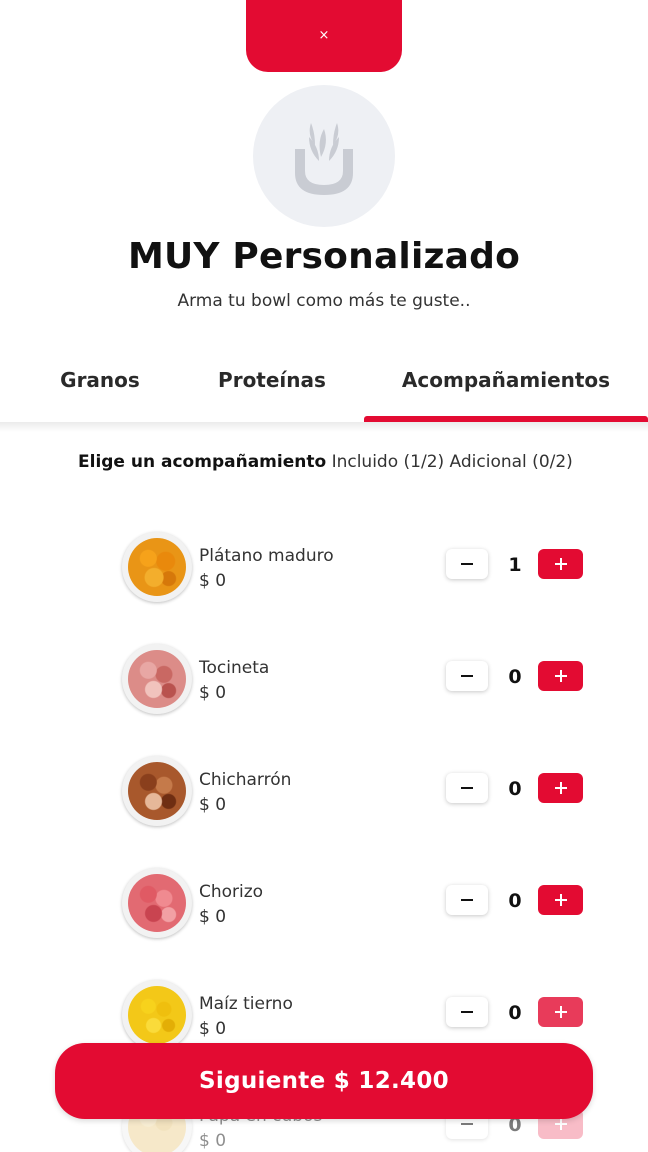  Describe the element at coordinates (388, 462) in the screenshot. I see `included-count: Incluido (1/2)` at that location.